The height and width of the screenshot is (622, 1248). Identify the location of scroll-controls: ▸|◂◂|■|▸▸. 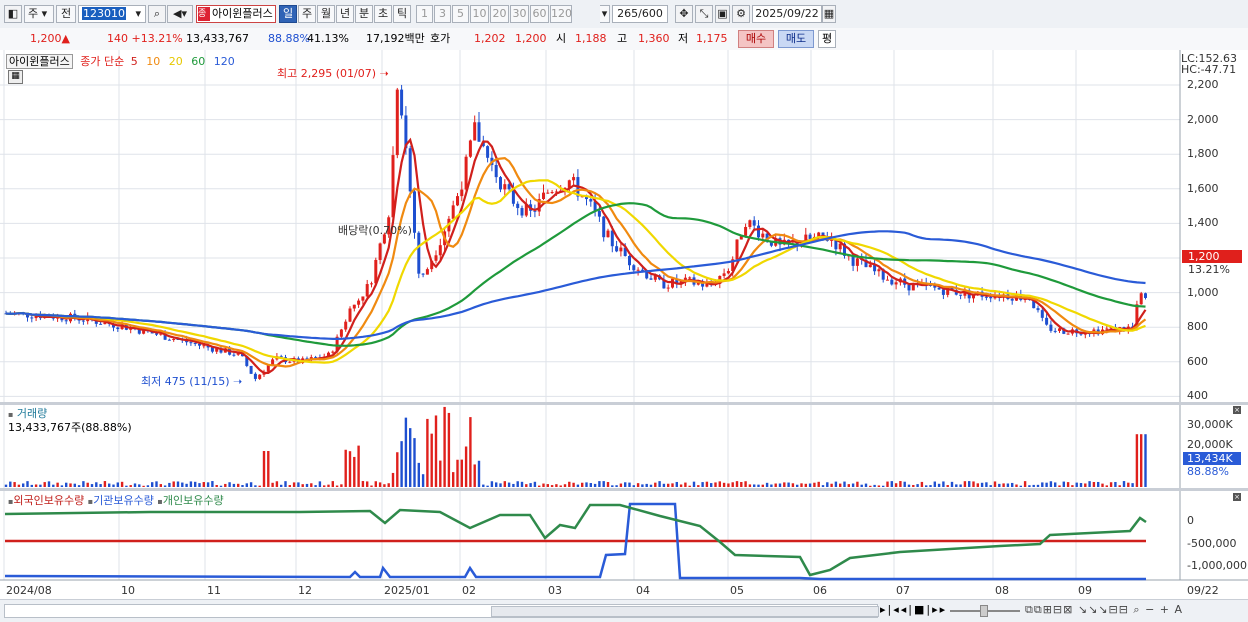
(913, 609).